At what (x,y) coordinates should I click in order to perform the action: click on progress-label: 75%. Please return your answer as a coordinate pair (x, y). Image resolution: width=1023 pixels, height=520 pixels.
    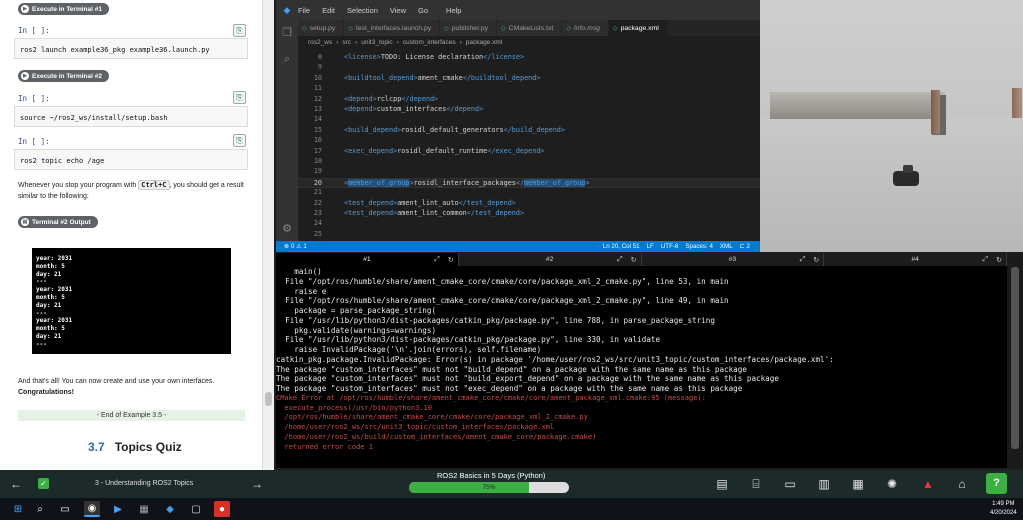
    Looking at the image, I should click on (489, 487).